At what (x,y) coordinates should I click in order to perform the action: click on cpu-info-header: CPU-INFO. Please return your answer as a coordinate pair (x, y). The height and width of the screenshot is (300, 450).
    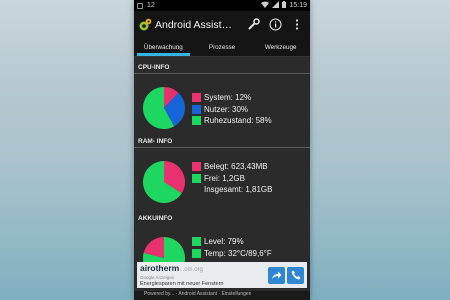
    Looking at the image, I should click on (222, 68).